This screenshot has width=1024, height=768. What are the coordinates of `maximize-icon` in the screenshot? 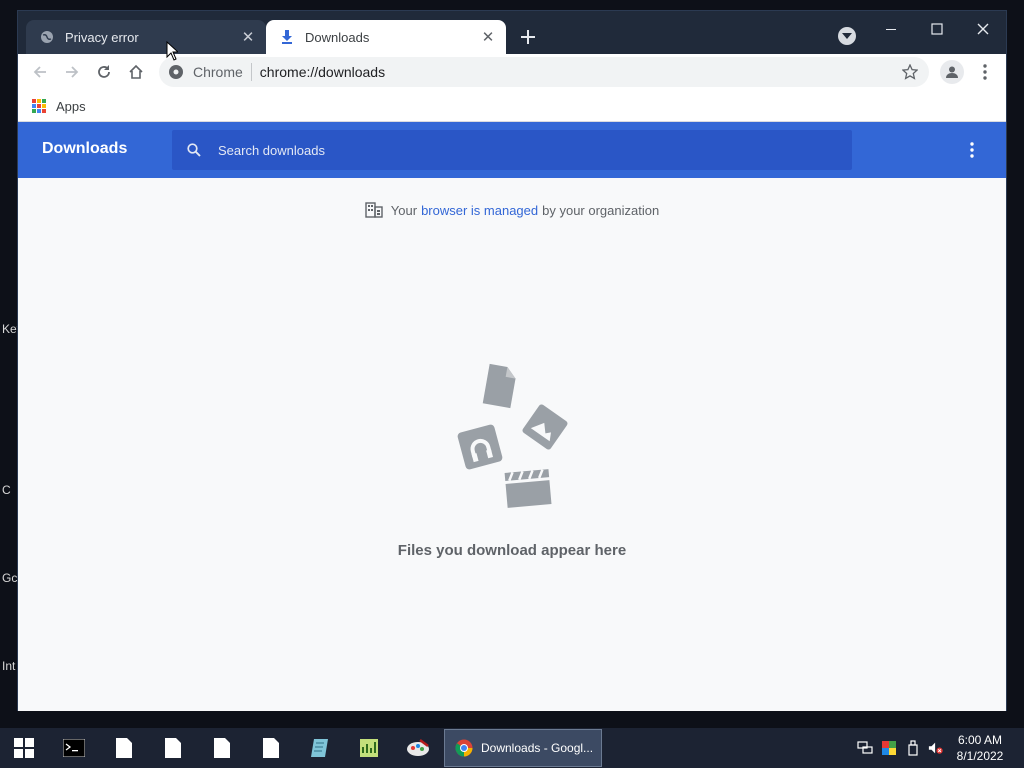 It's located at (937, 29).